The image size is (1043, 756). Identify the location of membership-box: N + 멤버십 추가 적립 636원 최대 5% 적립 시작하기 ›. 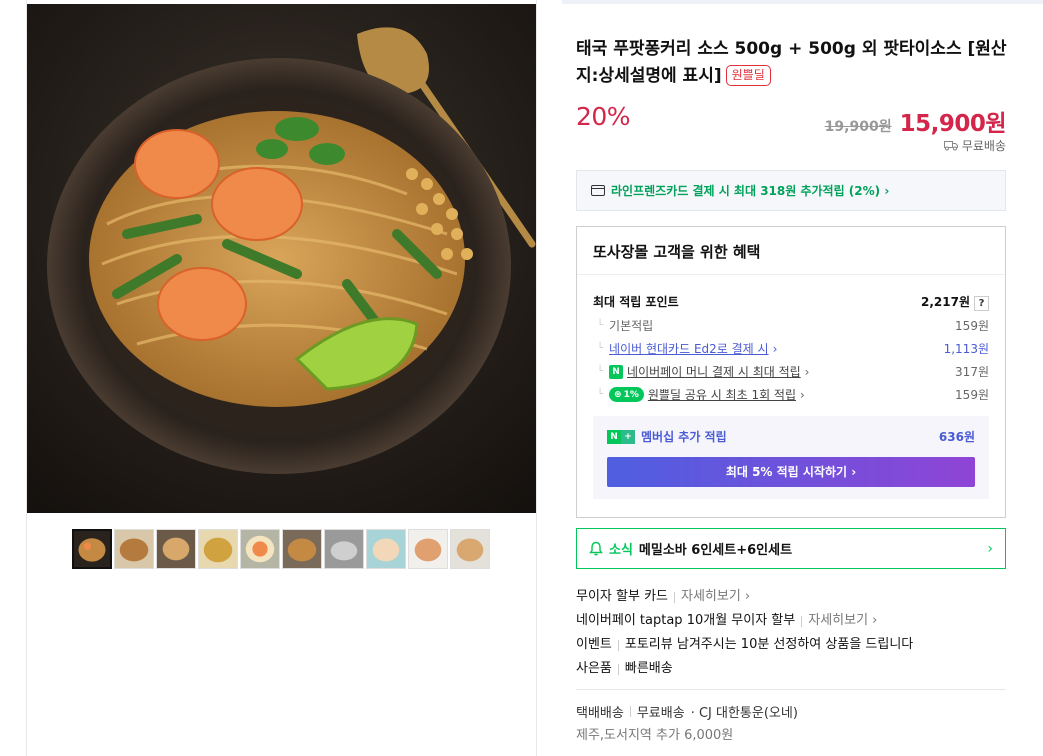
(791, 457).